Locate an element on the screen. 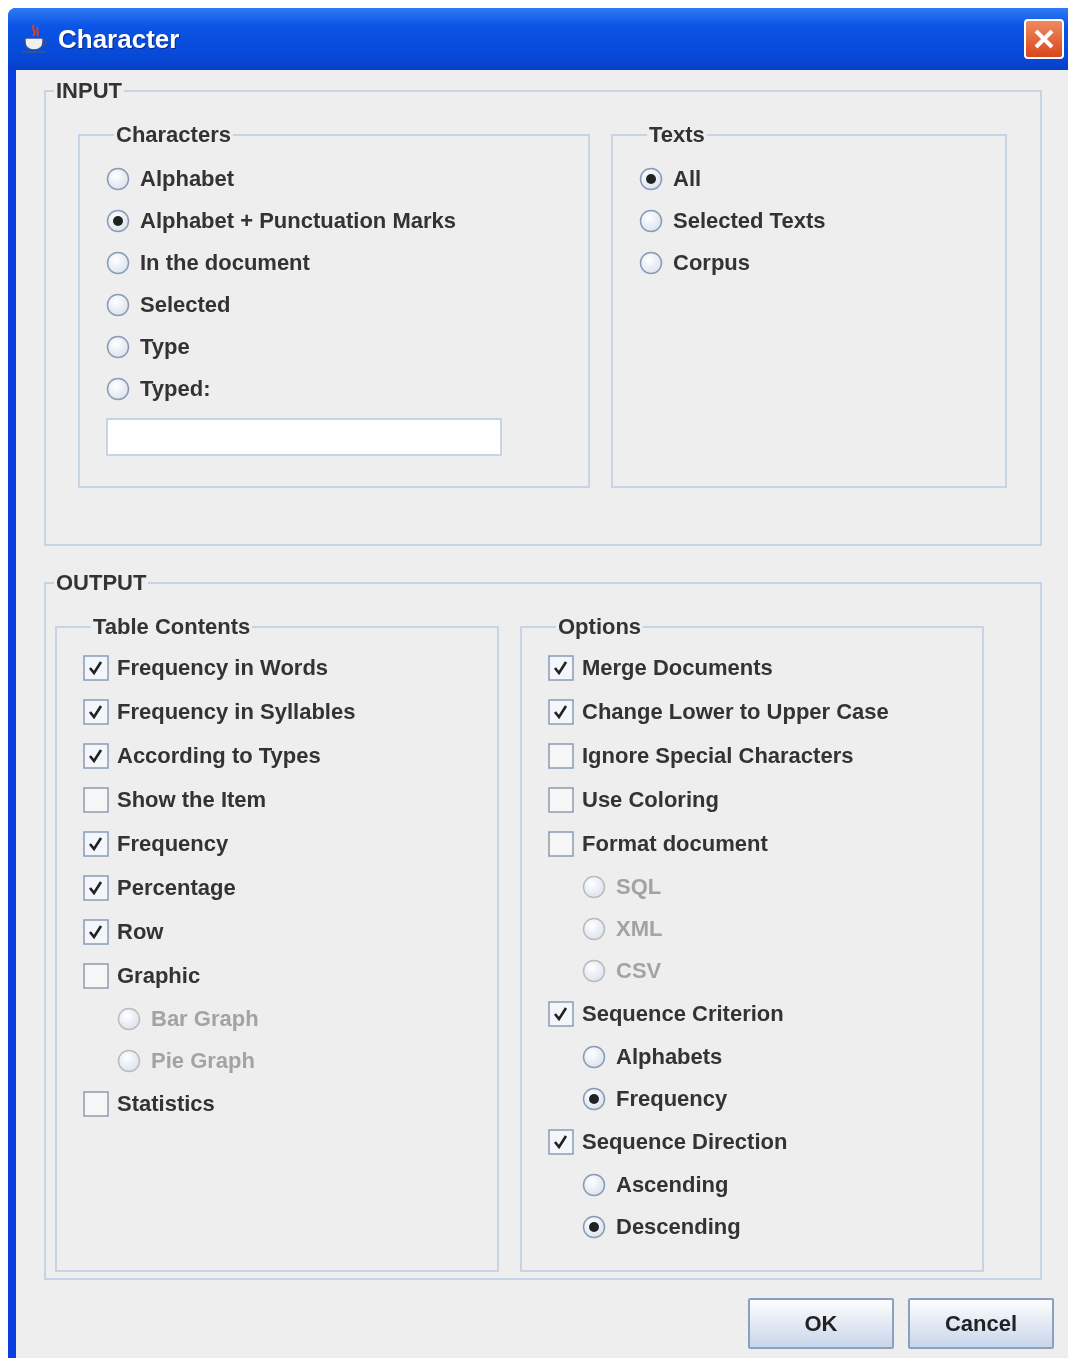  checkbox-label: Use Coloring is located at coordinates (650, 800).